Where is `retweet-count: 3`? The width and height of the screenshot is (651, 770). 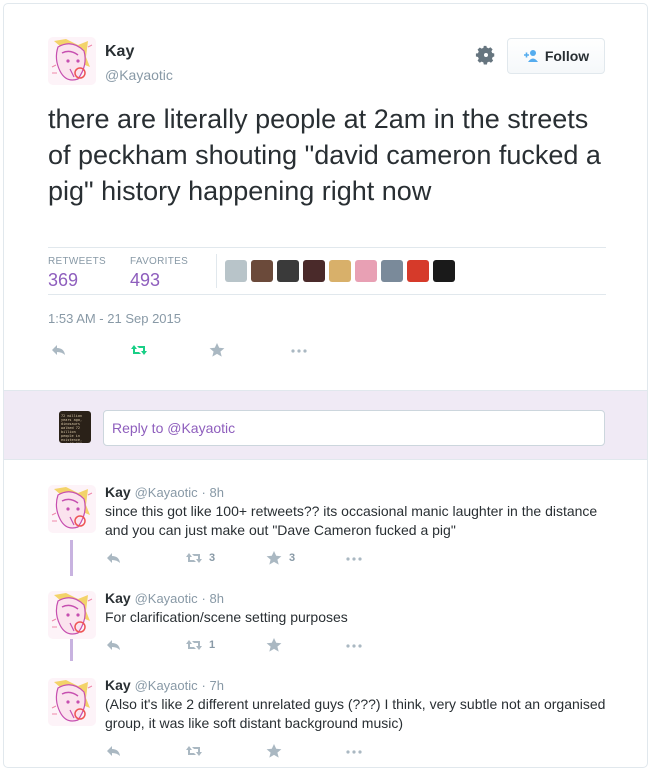
retweet-count: 3 is located at coordinates (212, 558).